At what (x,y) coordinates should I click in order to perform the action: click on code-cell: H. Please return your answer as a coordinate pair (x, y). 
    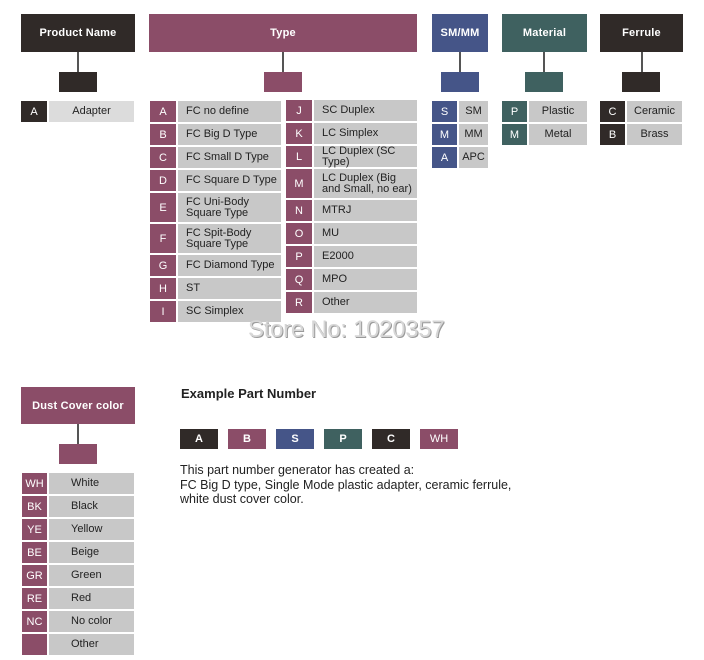
    Looking at the image, I should click on (163, 288).